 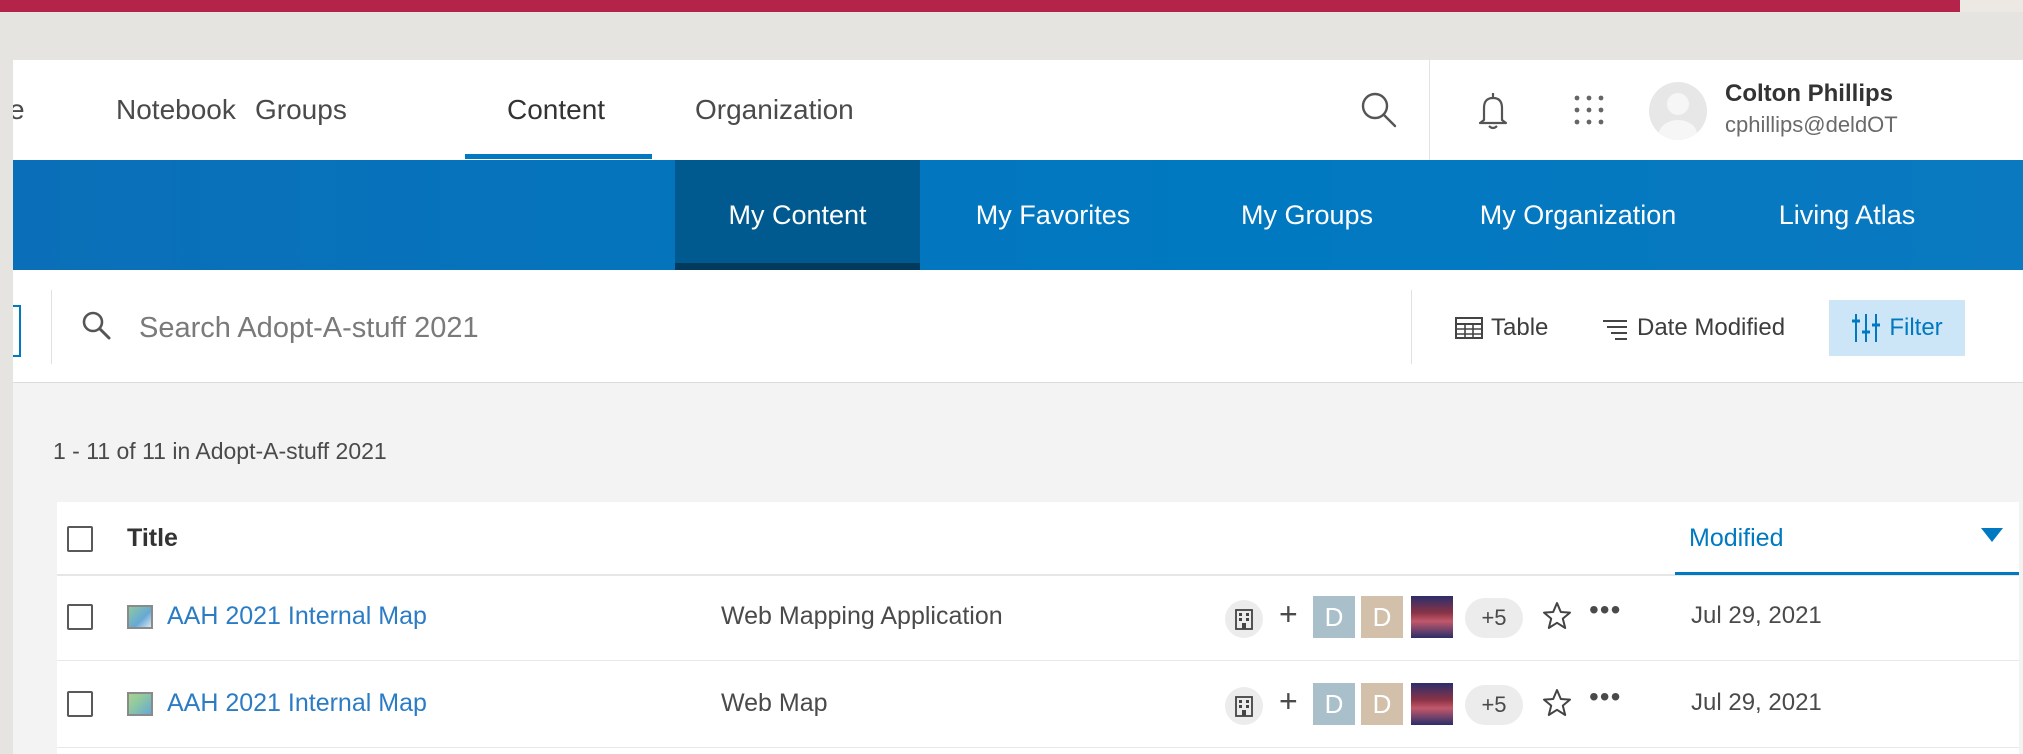 I want to click on nav-item-organization: Organization, so click(x=774, y=110).